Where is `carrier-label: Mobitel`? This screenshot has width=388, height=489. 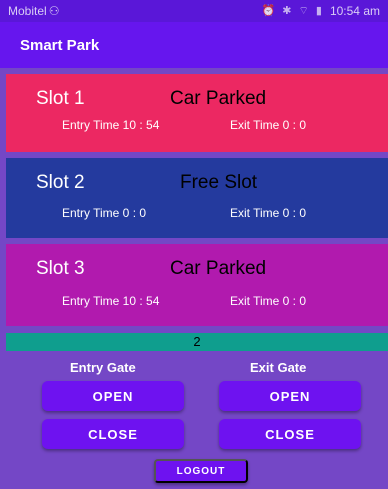 carrier-label: Mobitel is located at coordinates (27, 11).